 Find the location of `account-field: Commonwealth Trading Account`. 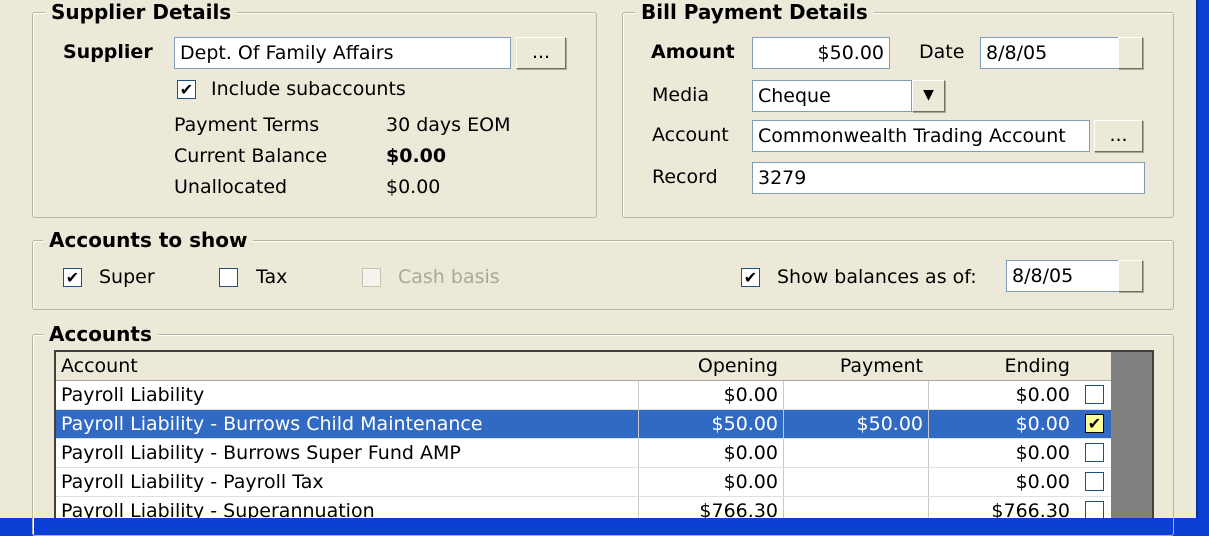

account-field: Commonwealth Trading Account is located at coordinates (921, 136).